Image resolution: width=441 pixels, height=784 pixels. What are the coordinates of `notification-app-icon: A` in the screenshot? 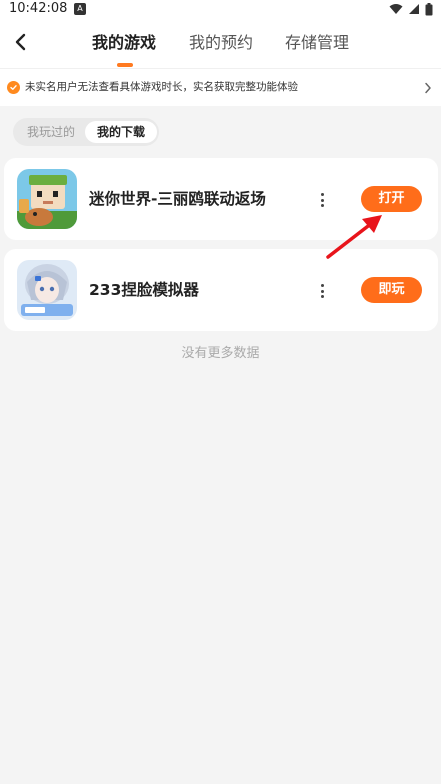 It's located at (80, 9).